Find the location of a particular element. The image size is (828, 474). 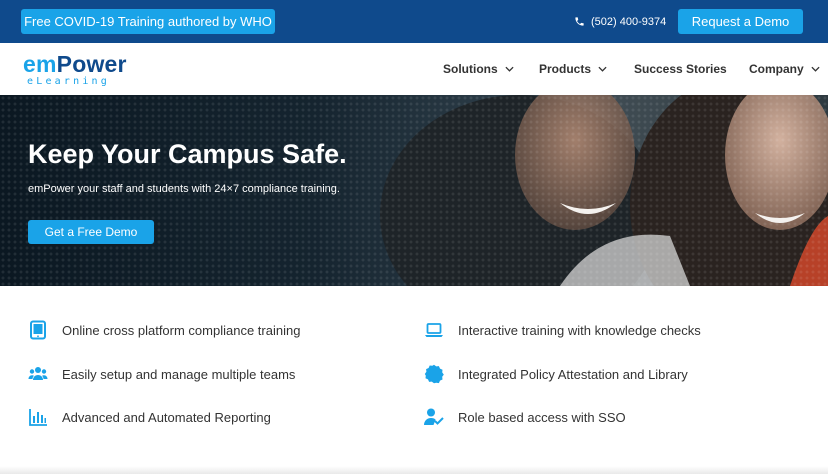

feature-item: Advanced and Automated Reporting is located at coordinates (149, 417).